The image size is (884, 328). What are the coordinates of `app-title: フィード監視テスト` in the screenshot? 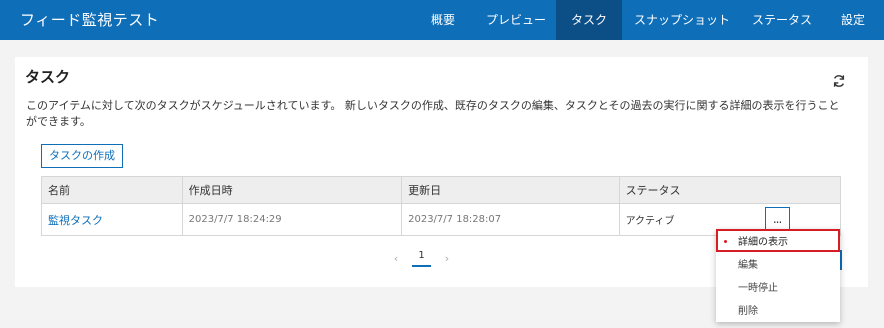 It's located at (90, 20).